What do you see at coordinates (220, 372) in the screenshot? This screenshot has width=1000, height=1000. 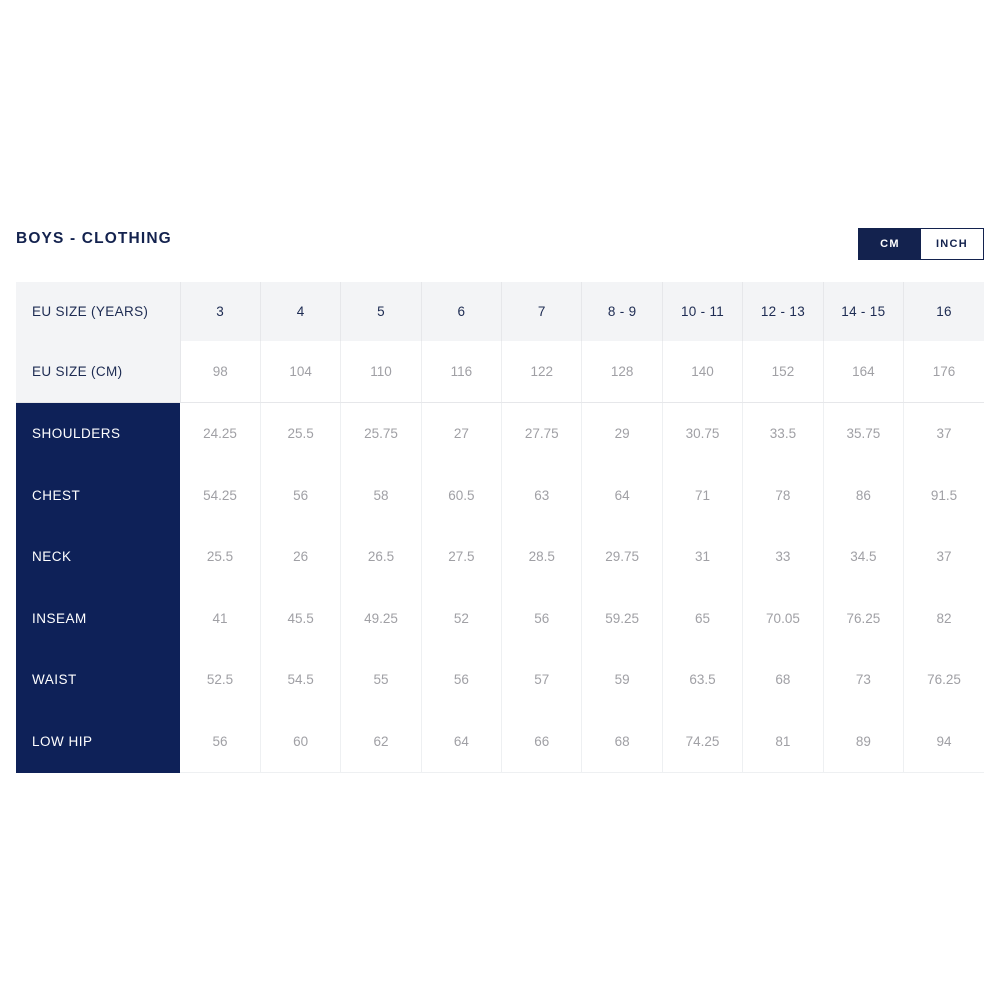 I see `eu-size-cm-cell-1: 98` at bounding box center [220, 372].